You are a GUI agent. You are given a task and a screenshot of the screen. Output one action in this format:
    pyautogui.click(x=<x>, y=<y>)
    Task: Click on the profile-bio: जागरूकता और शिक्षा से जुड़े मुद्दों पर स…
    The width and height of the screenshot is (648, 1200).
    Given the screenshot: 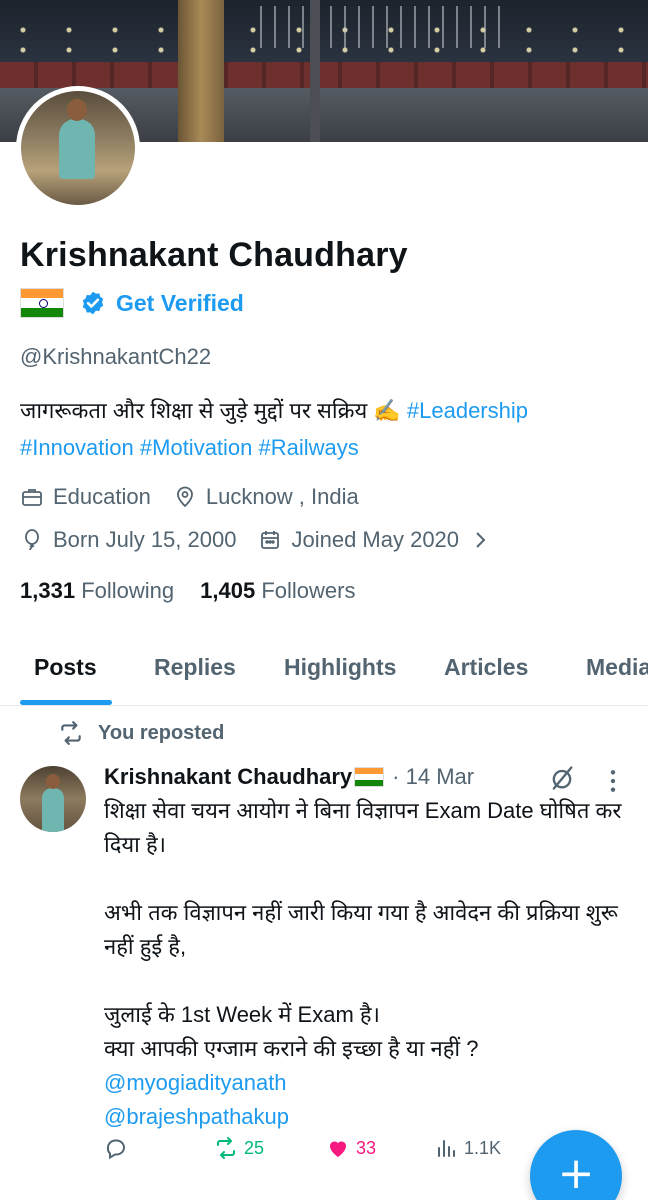 What is the action you would take?
    pyautogui.click(x=320, y=429)
    